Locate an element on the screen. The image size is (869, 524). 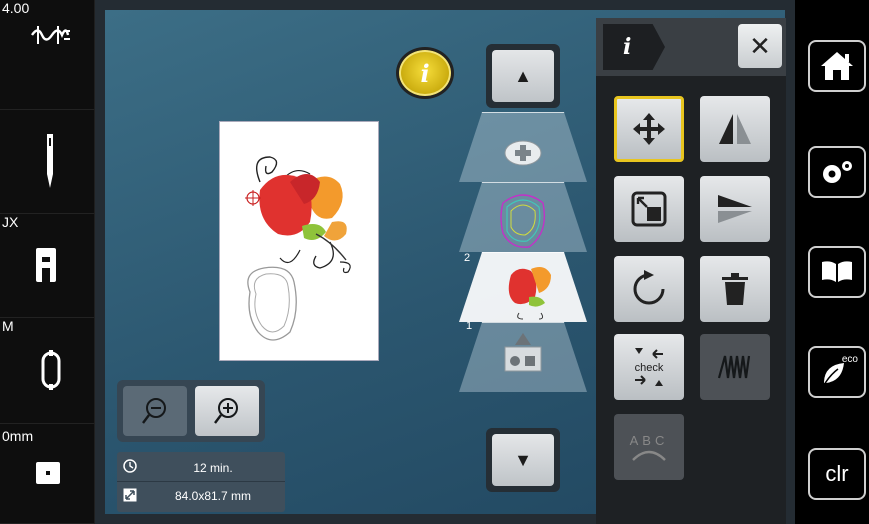
upper-thread-tension-status: 4.00 is located at coordinates (47, 55).